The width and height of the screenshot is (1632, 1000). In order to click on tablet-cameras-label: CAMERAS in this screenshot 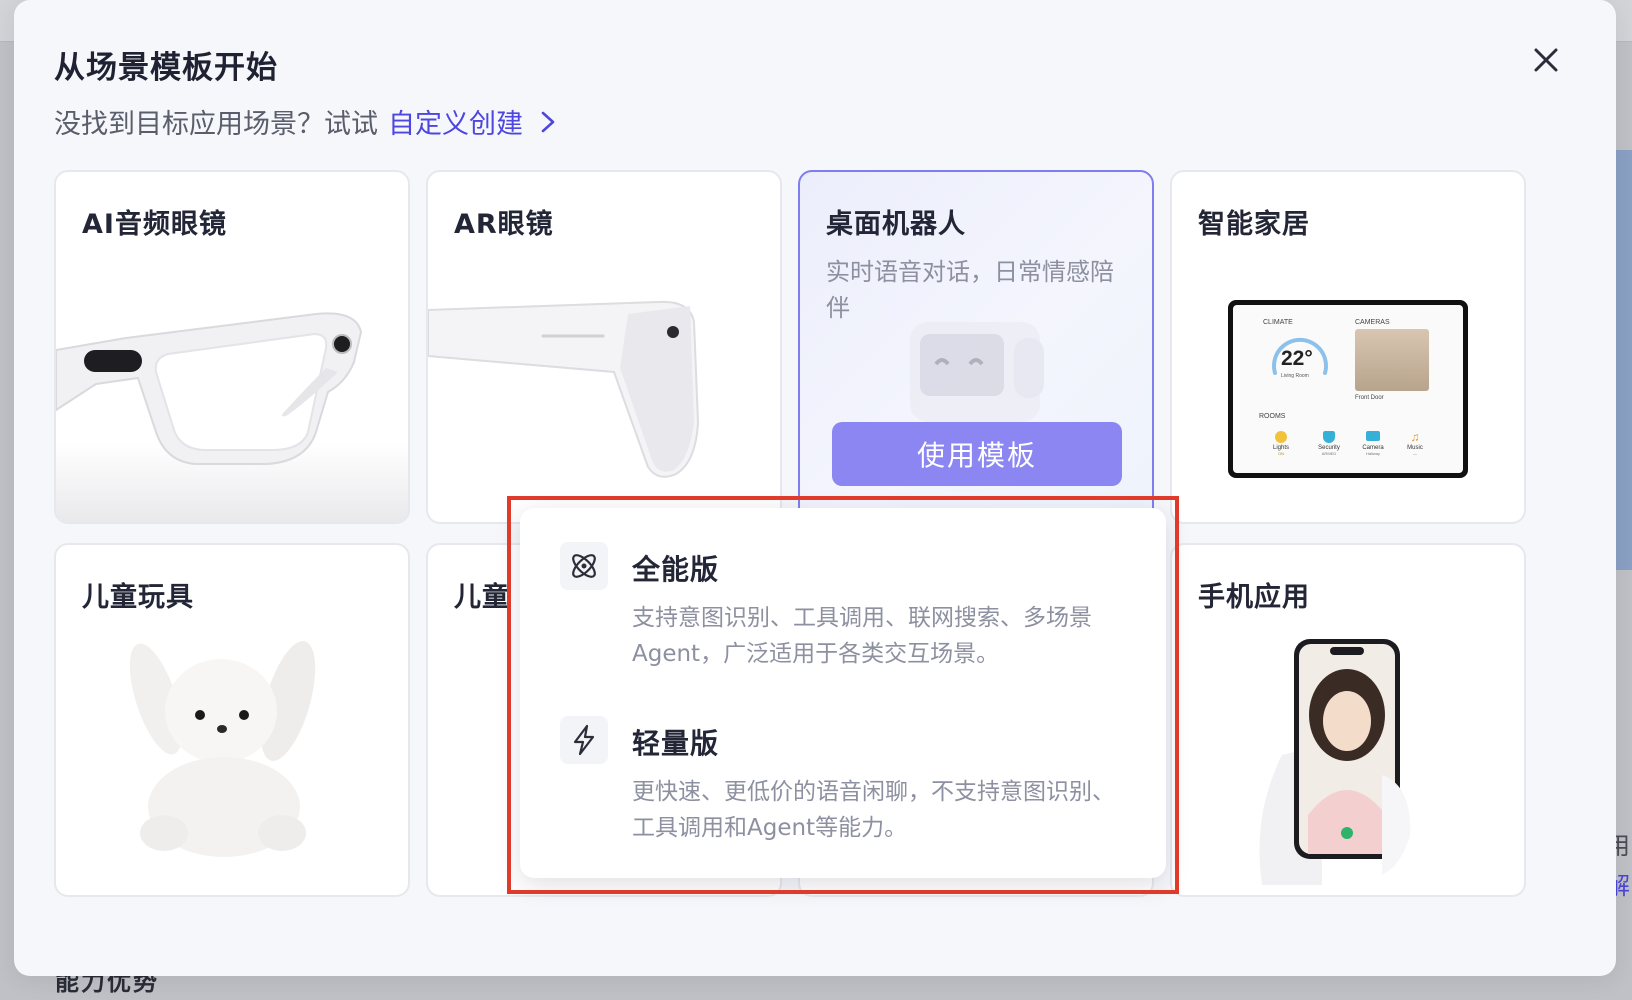, I will do `click(1372, 322)`.